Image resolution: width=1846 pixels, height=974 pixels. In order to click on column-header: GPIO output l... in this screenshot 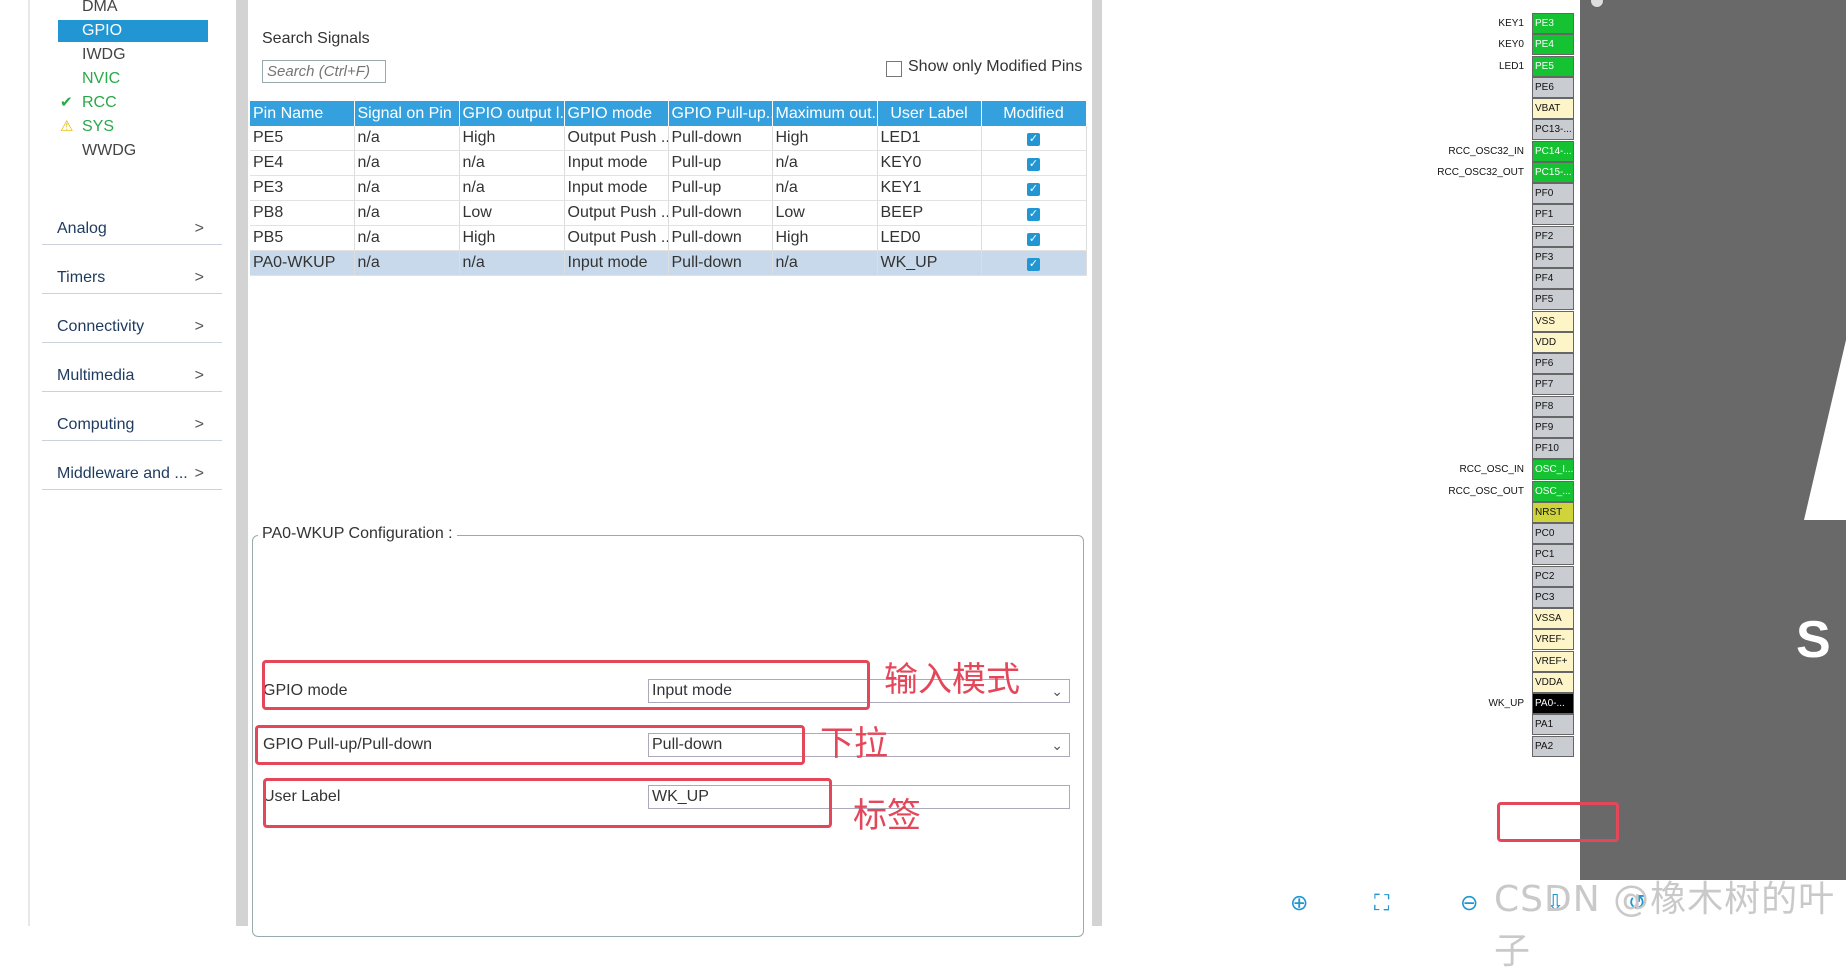, I will do `click(512, 113)`.